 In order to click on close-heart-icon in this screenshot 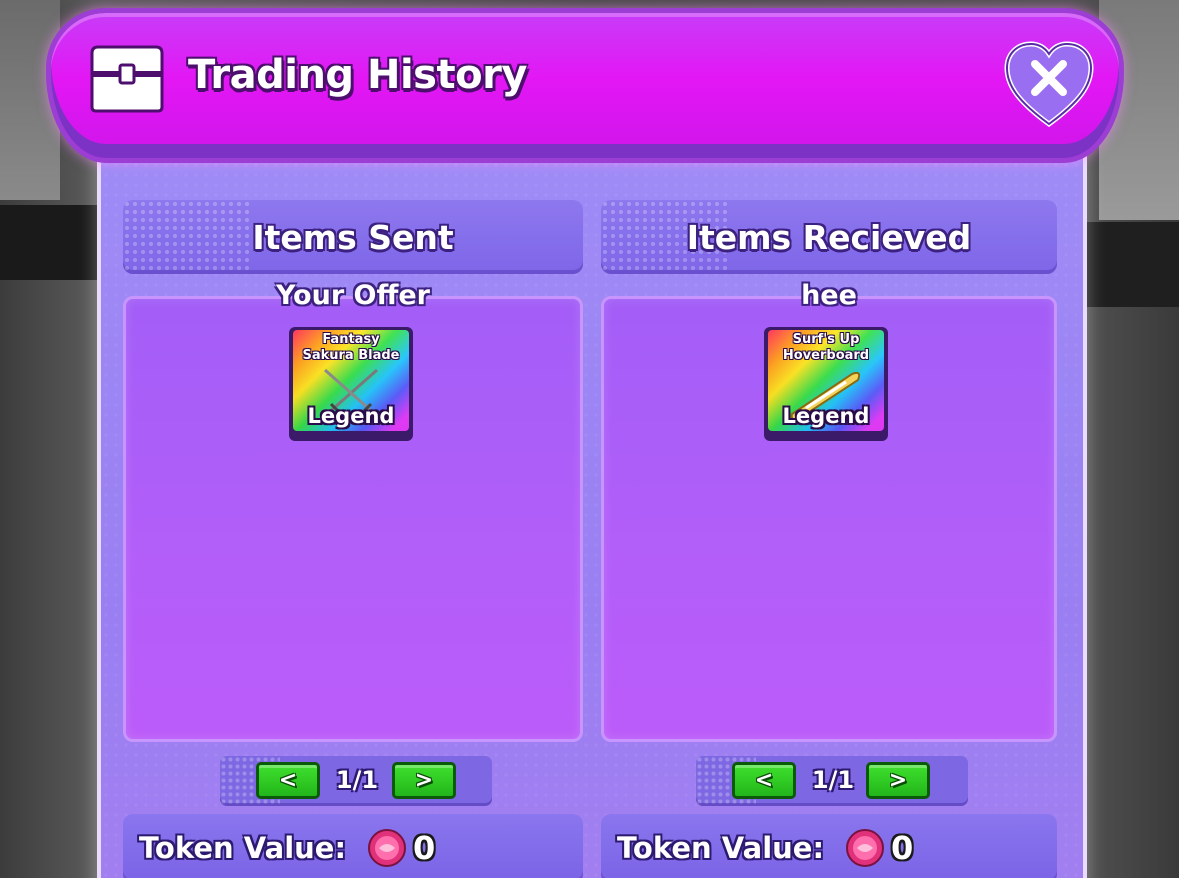, I will do `click(1049, 84)`.